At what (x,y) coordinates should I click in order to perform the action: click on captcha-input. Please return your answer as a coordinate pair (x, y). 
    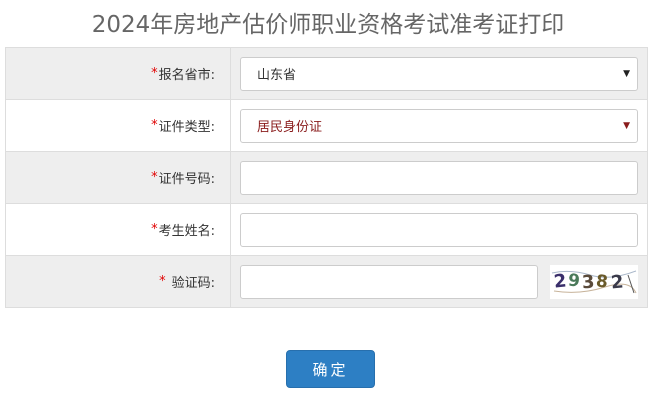
    Looking at the image, I should click on (389, 281).